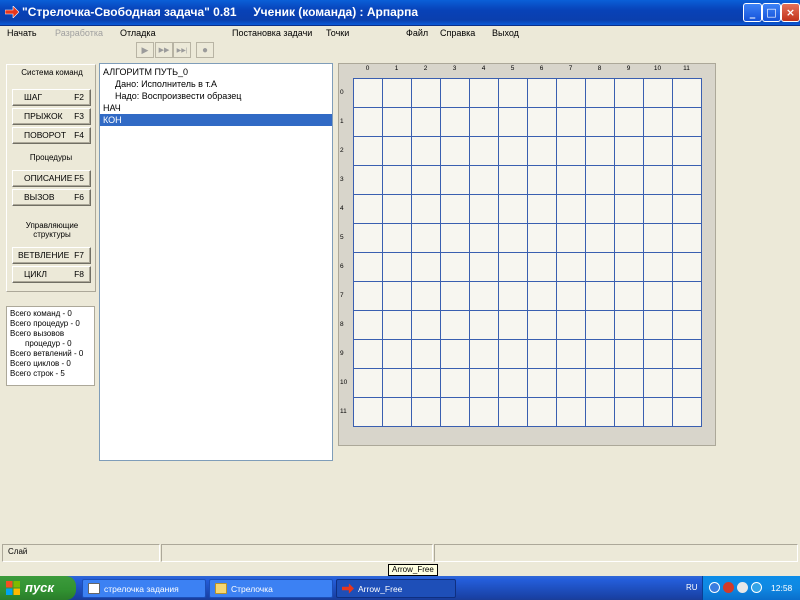 This screenshot has width=800, height=600. Describe the element at coordinates (51, 97) in the screenshot. I see `step-button: ШАГ F2` at that location.